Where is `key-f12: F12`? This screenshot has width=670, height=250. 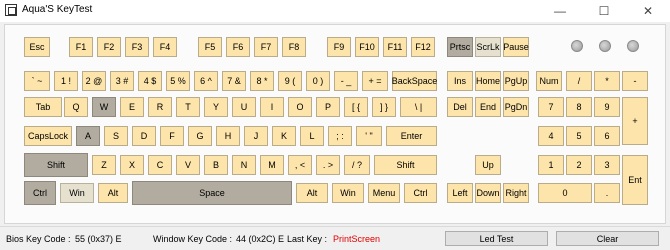
key-f12: F12 is located at coordinates (423, 47).